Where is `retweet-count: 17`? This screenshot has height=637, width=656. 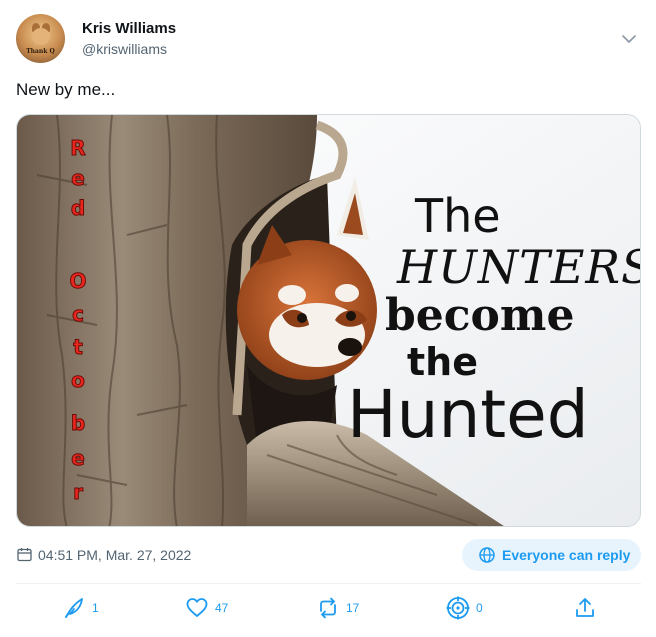
retweet-count: 17 is located at coordinates (353, 608).